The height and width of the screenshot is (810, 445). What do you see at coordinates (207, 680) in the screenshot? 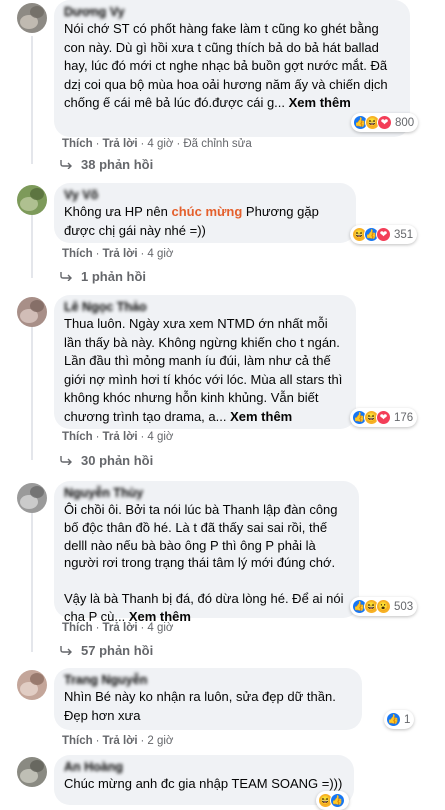
I see `comment-author: Trang Nguyễn` at bounding box center [207, 680].